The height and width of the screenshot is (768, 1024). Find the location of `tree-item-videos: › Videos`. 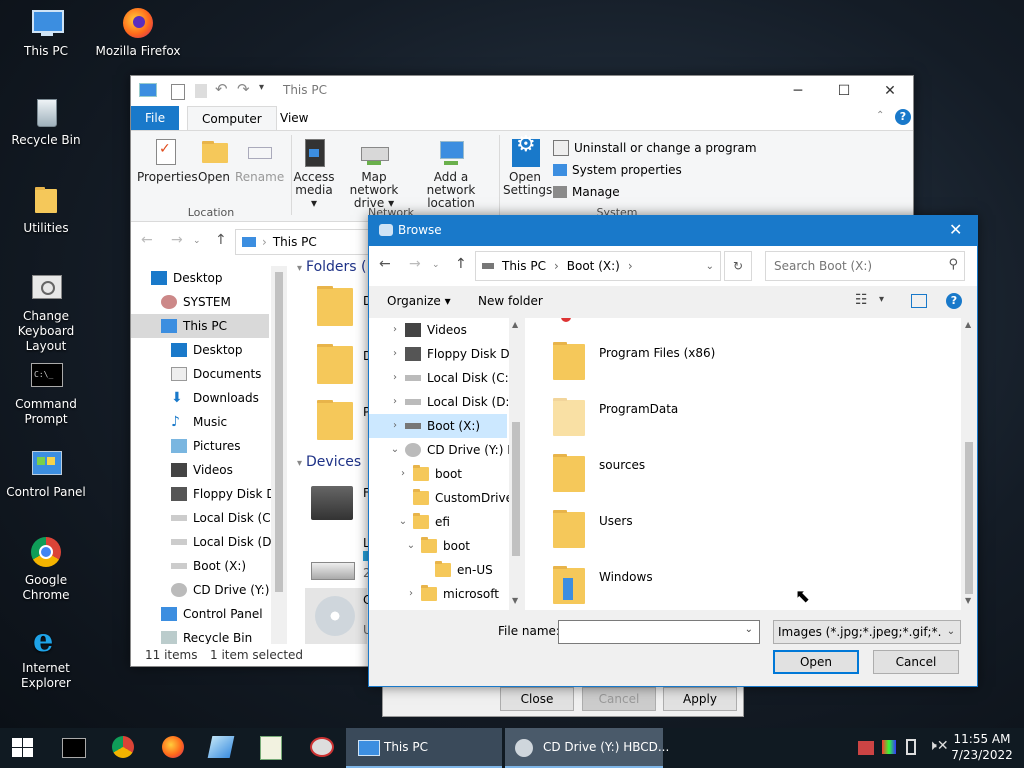

tree-item-videos: › Videos is located at coordinates (449, 330).